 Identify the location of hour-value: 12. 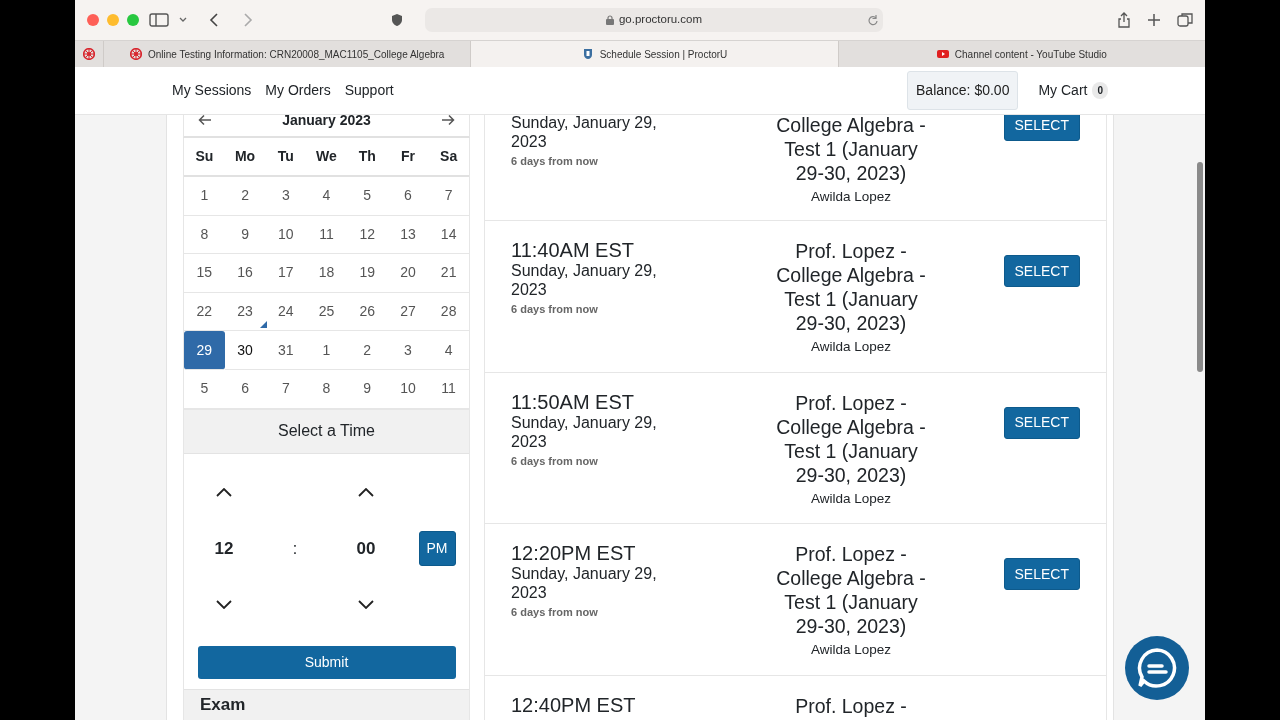
(224, 548).